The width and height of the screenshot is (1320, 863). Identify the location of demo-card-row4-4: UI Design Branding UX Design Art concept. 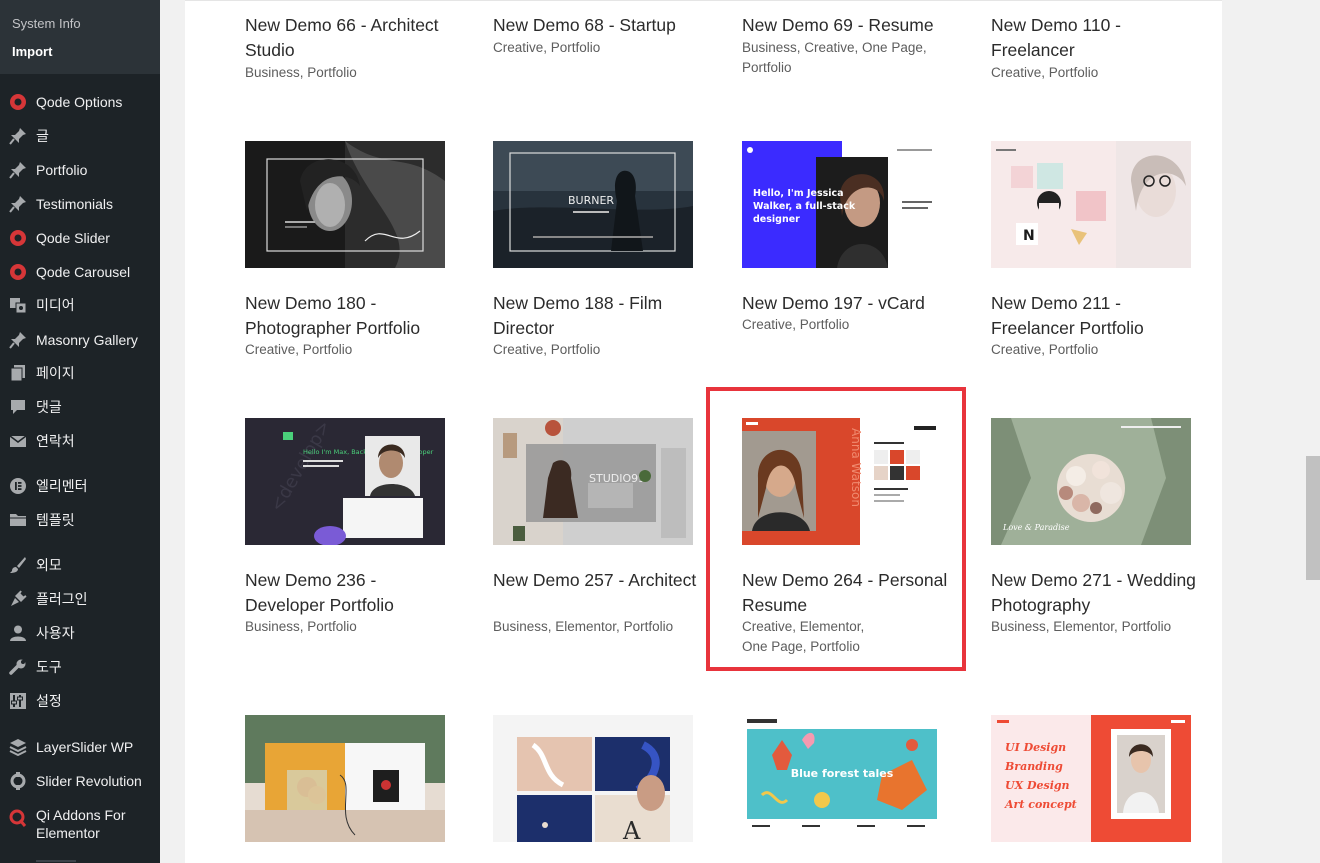
(1091, 789).